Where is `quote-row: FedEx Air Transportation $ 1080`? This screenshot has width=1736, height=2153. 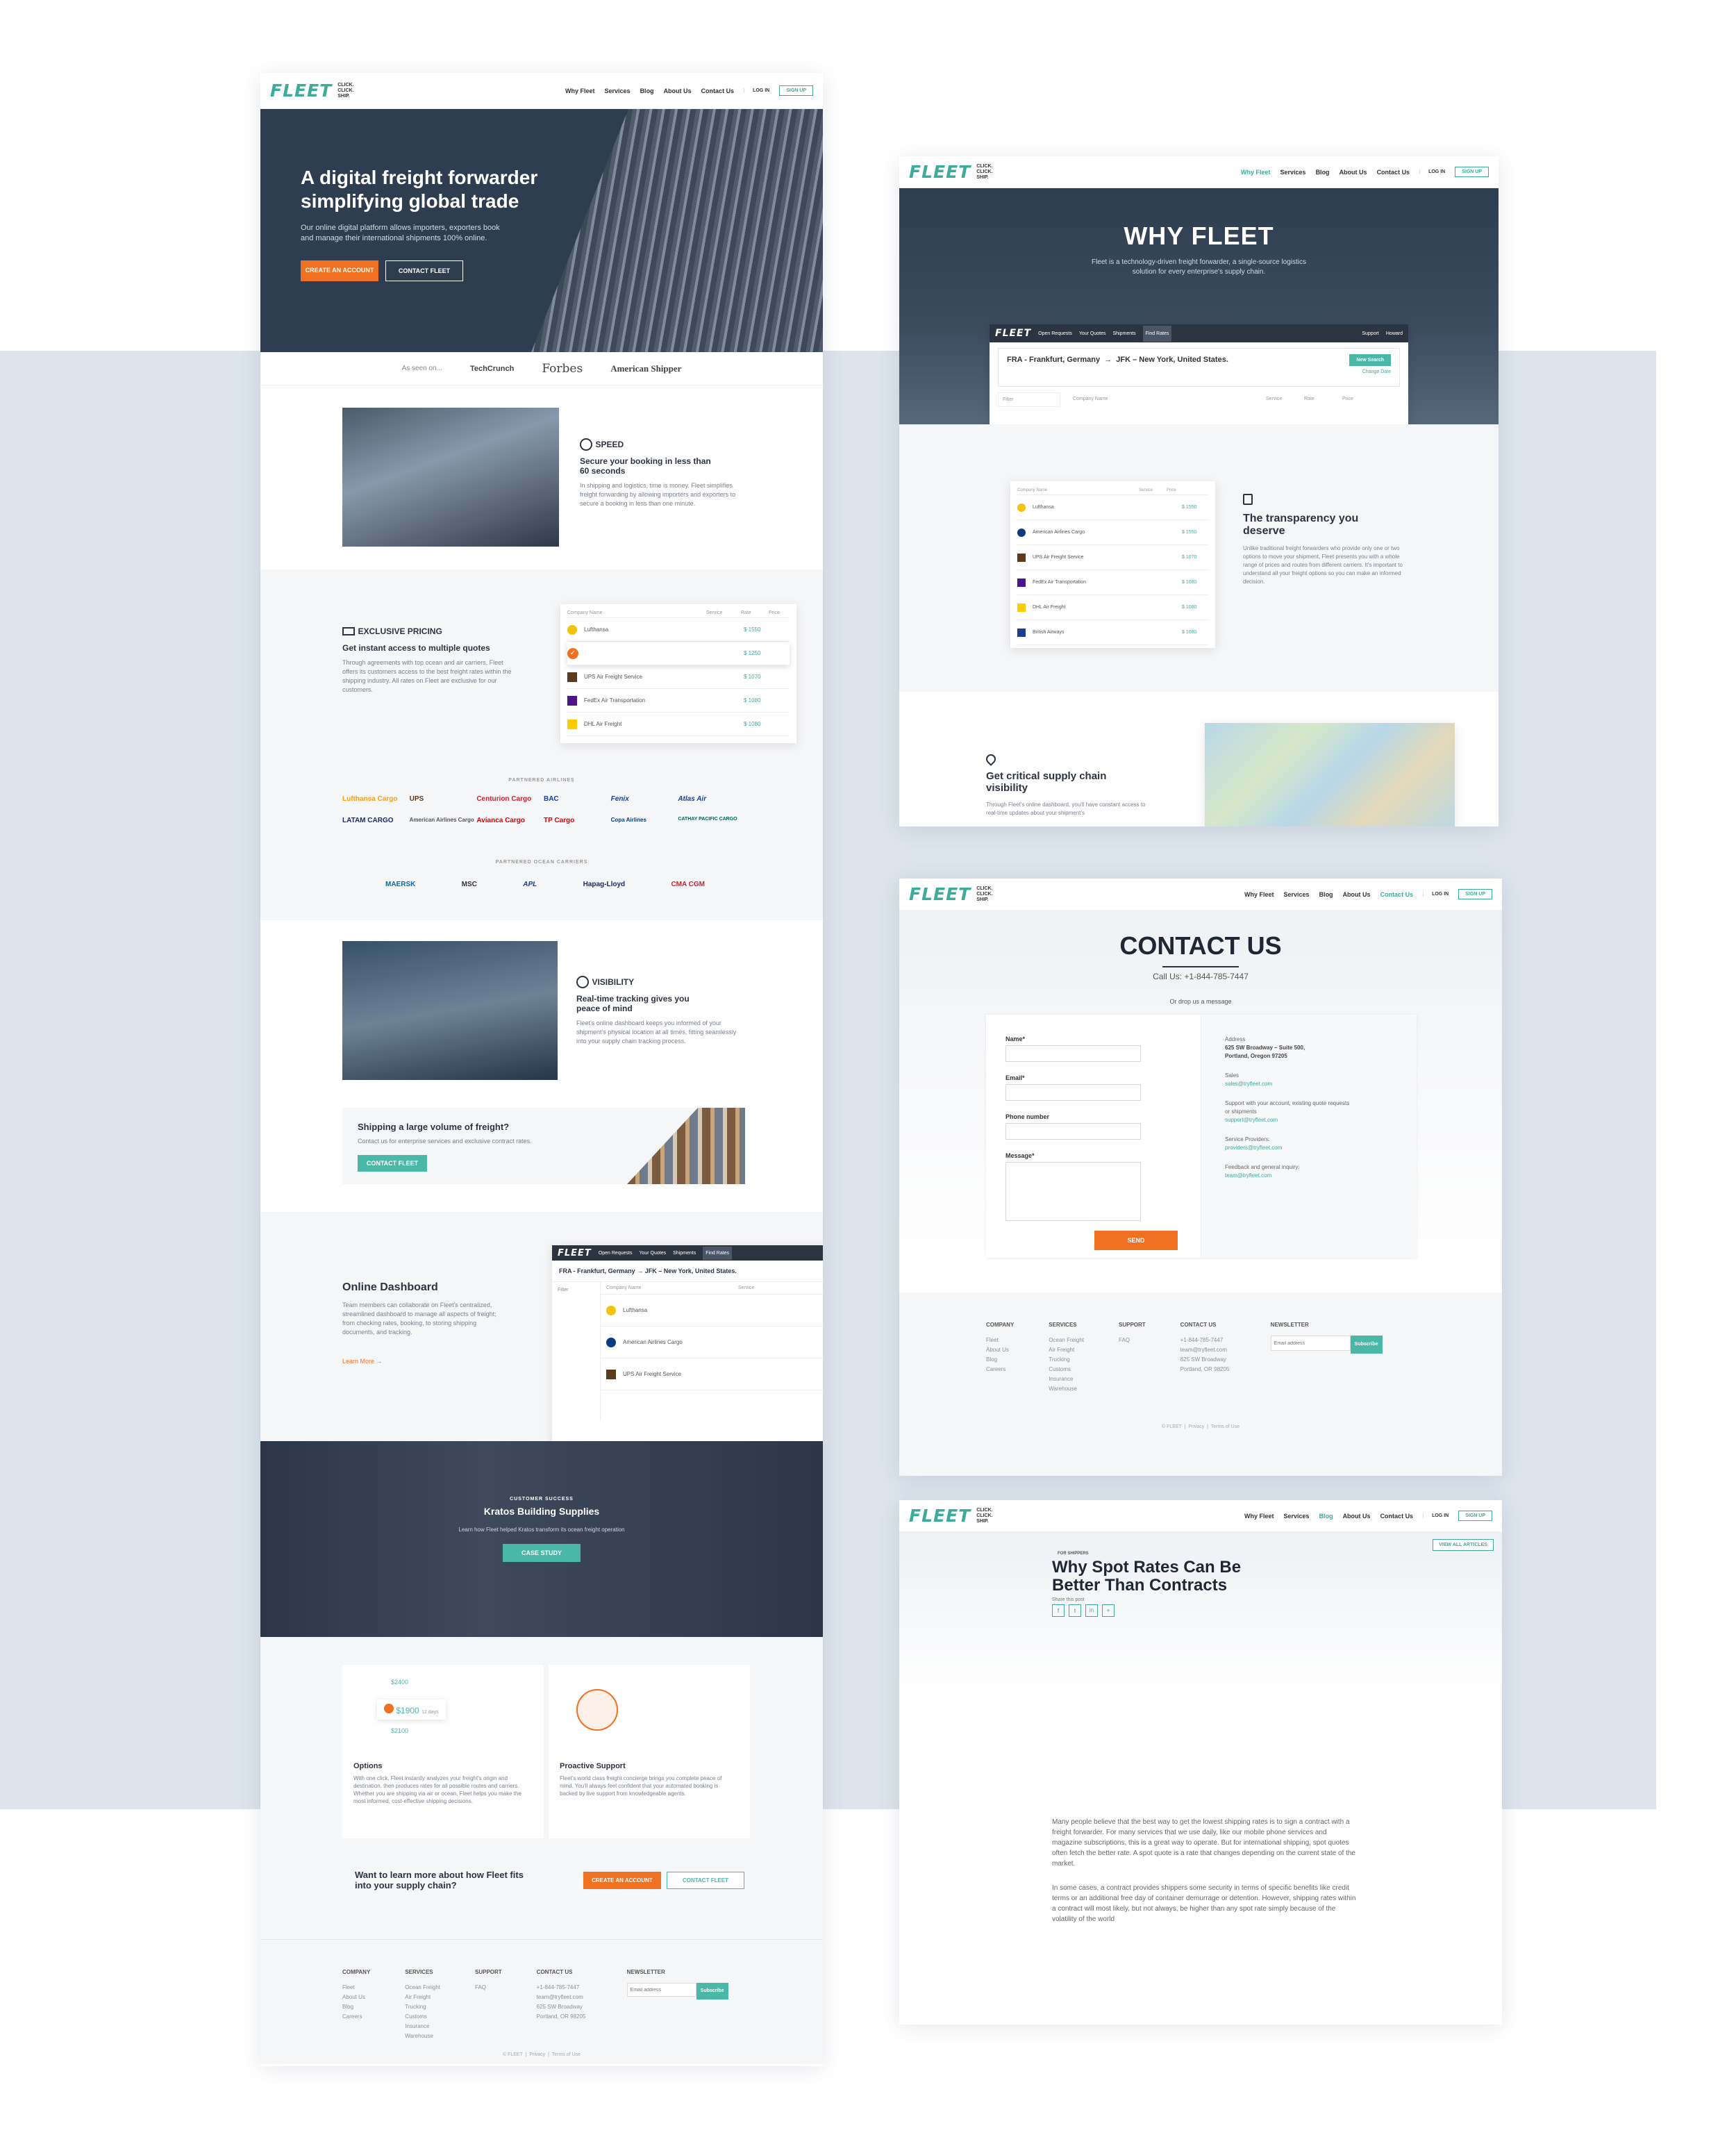
quote-row: FedEx Air Transportation $ 1080 is located at coordinates (678, 701).